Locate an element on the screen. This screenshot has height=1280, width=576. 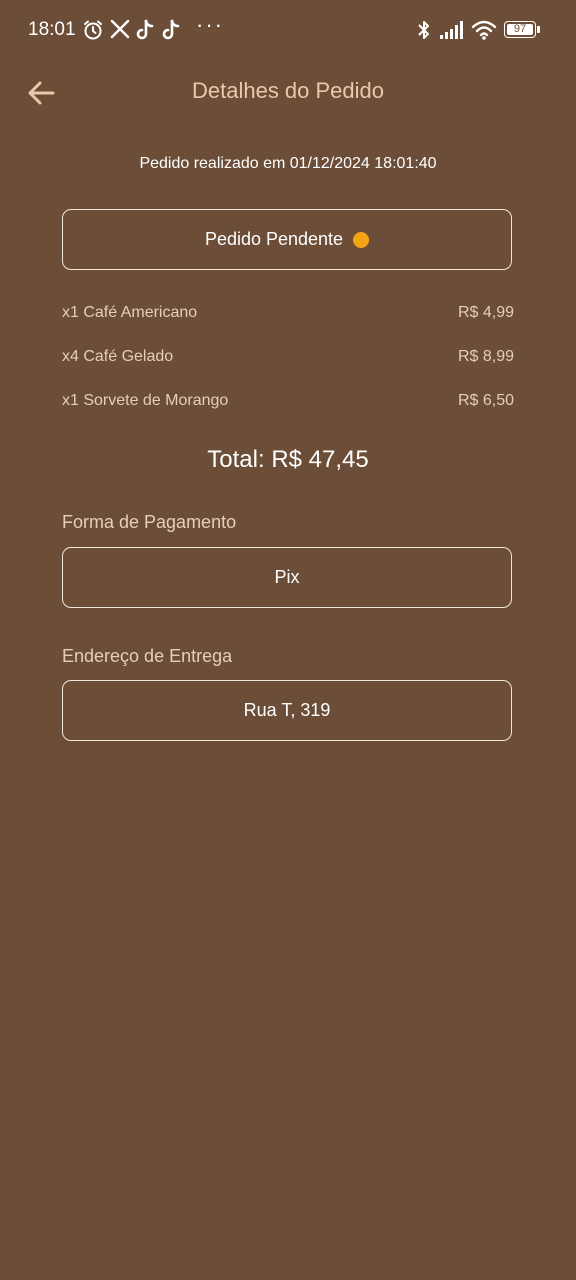
order-item-row: x1 Café Americano R$ 4,99 is located at coordinates (288, 315).